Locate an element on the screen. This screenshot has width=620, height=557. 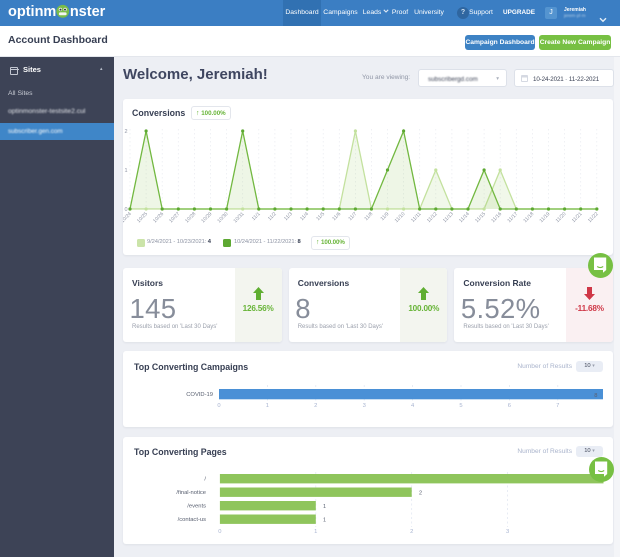
svg-text: 11/16 is located at coordinates (496, 217).